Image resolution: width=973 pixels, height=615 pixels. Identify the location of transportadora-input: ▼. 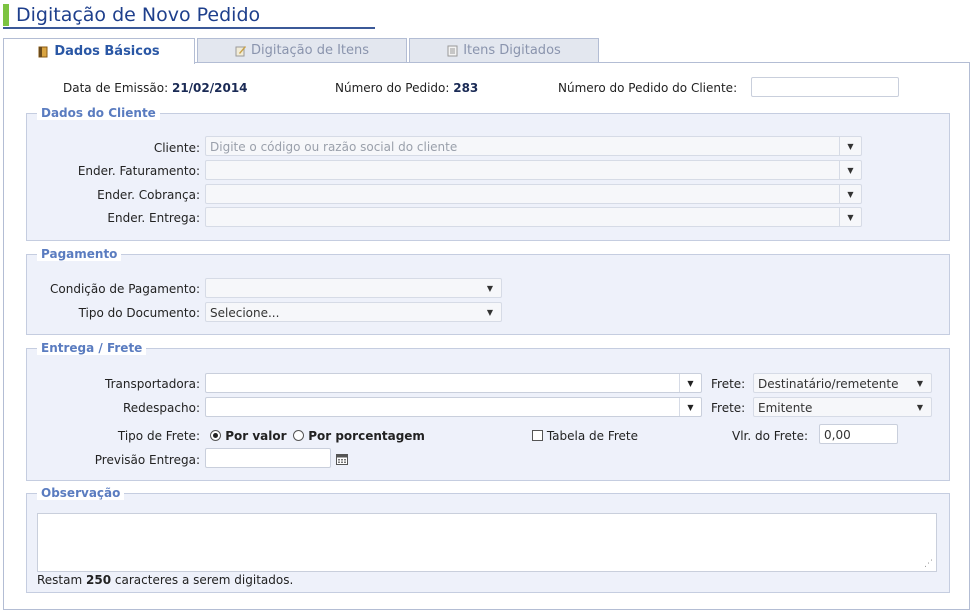
(453, 383).